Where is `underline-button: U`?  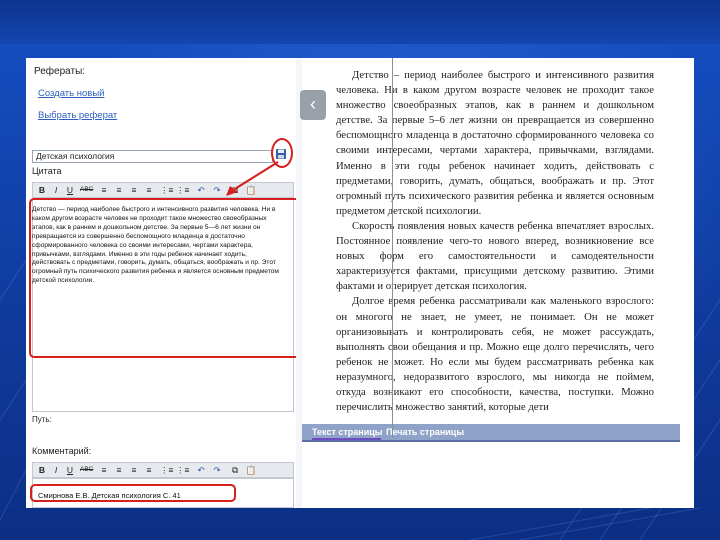
underline-button: U is located at coordinates (70, 190).